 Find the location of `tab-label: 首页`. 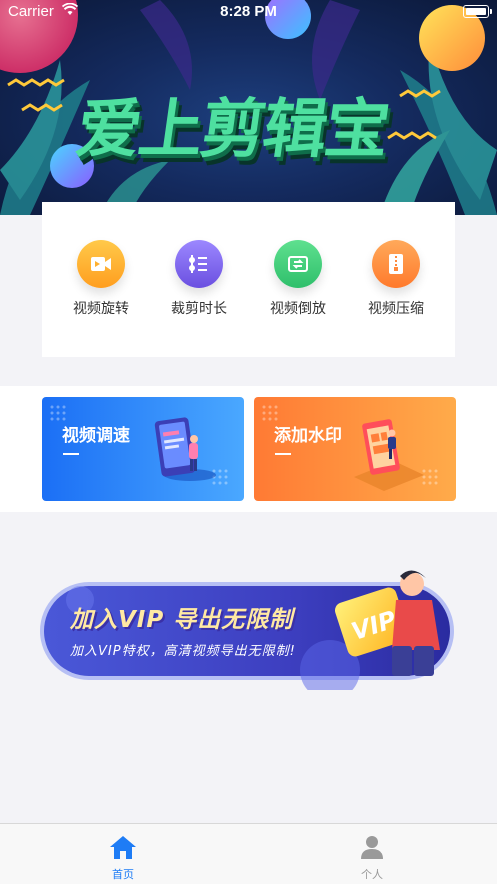

tab-label: 首页 is located at coordinates (123, 874).